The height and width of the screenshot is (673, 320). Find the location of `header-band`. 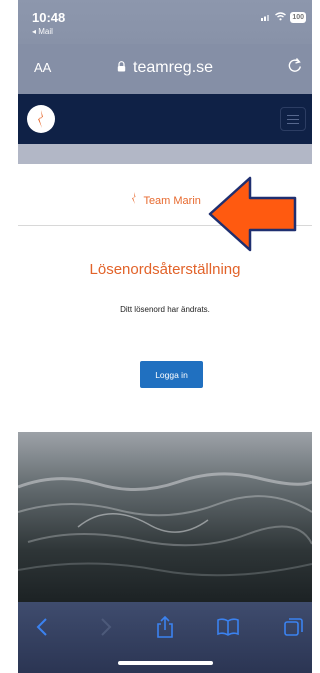

header-band is located at coordinates (165, 154).